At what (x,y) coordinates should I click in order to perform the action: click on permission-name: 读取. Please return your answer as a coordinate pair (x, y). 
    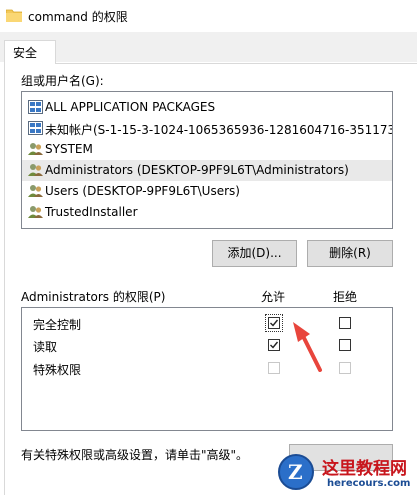
    Looking at the image, I should click on (45, 347).